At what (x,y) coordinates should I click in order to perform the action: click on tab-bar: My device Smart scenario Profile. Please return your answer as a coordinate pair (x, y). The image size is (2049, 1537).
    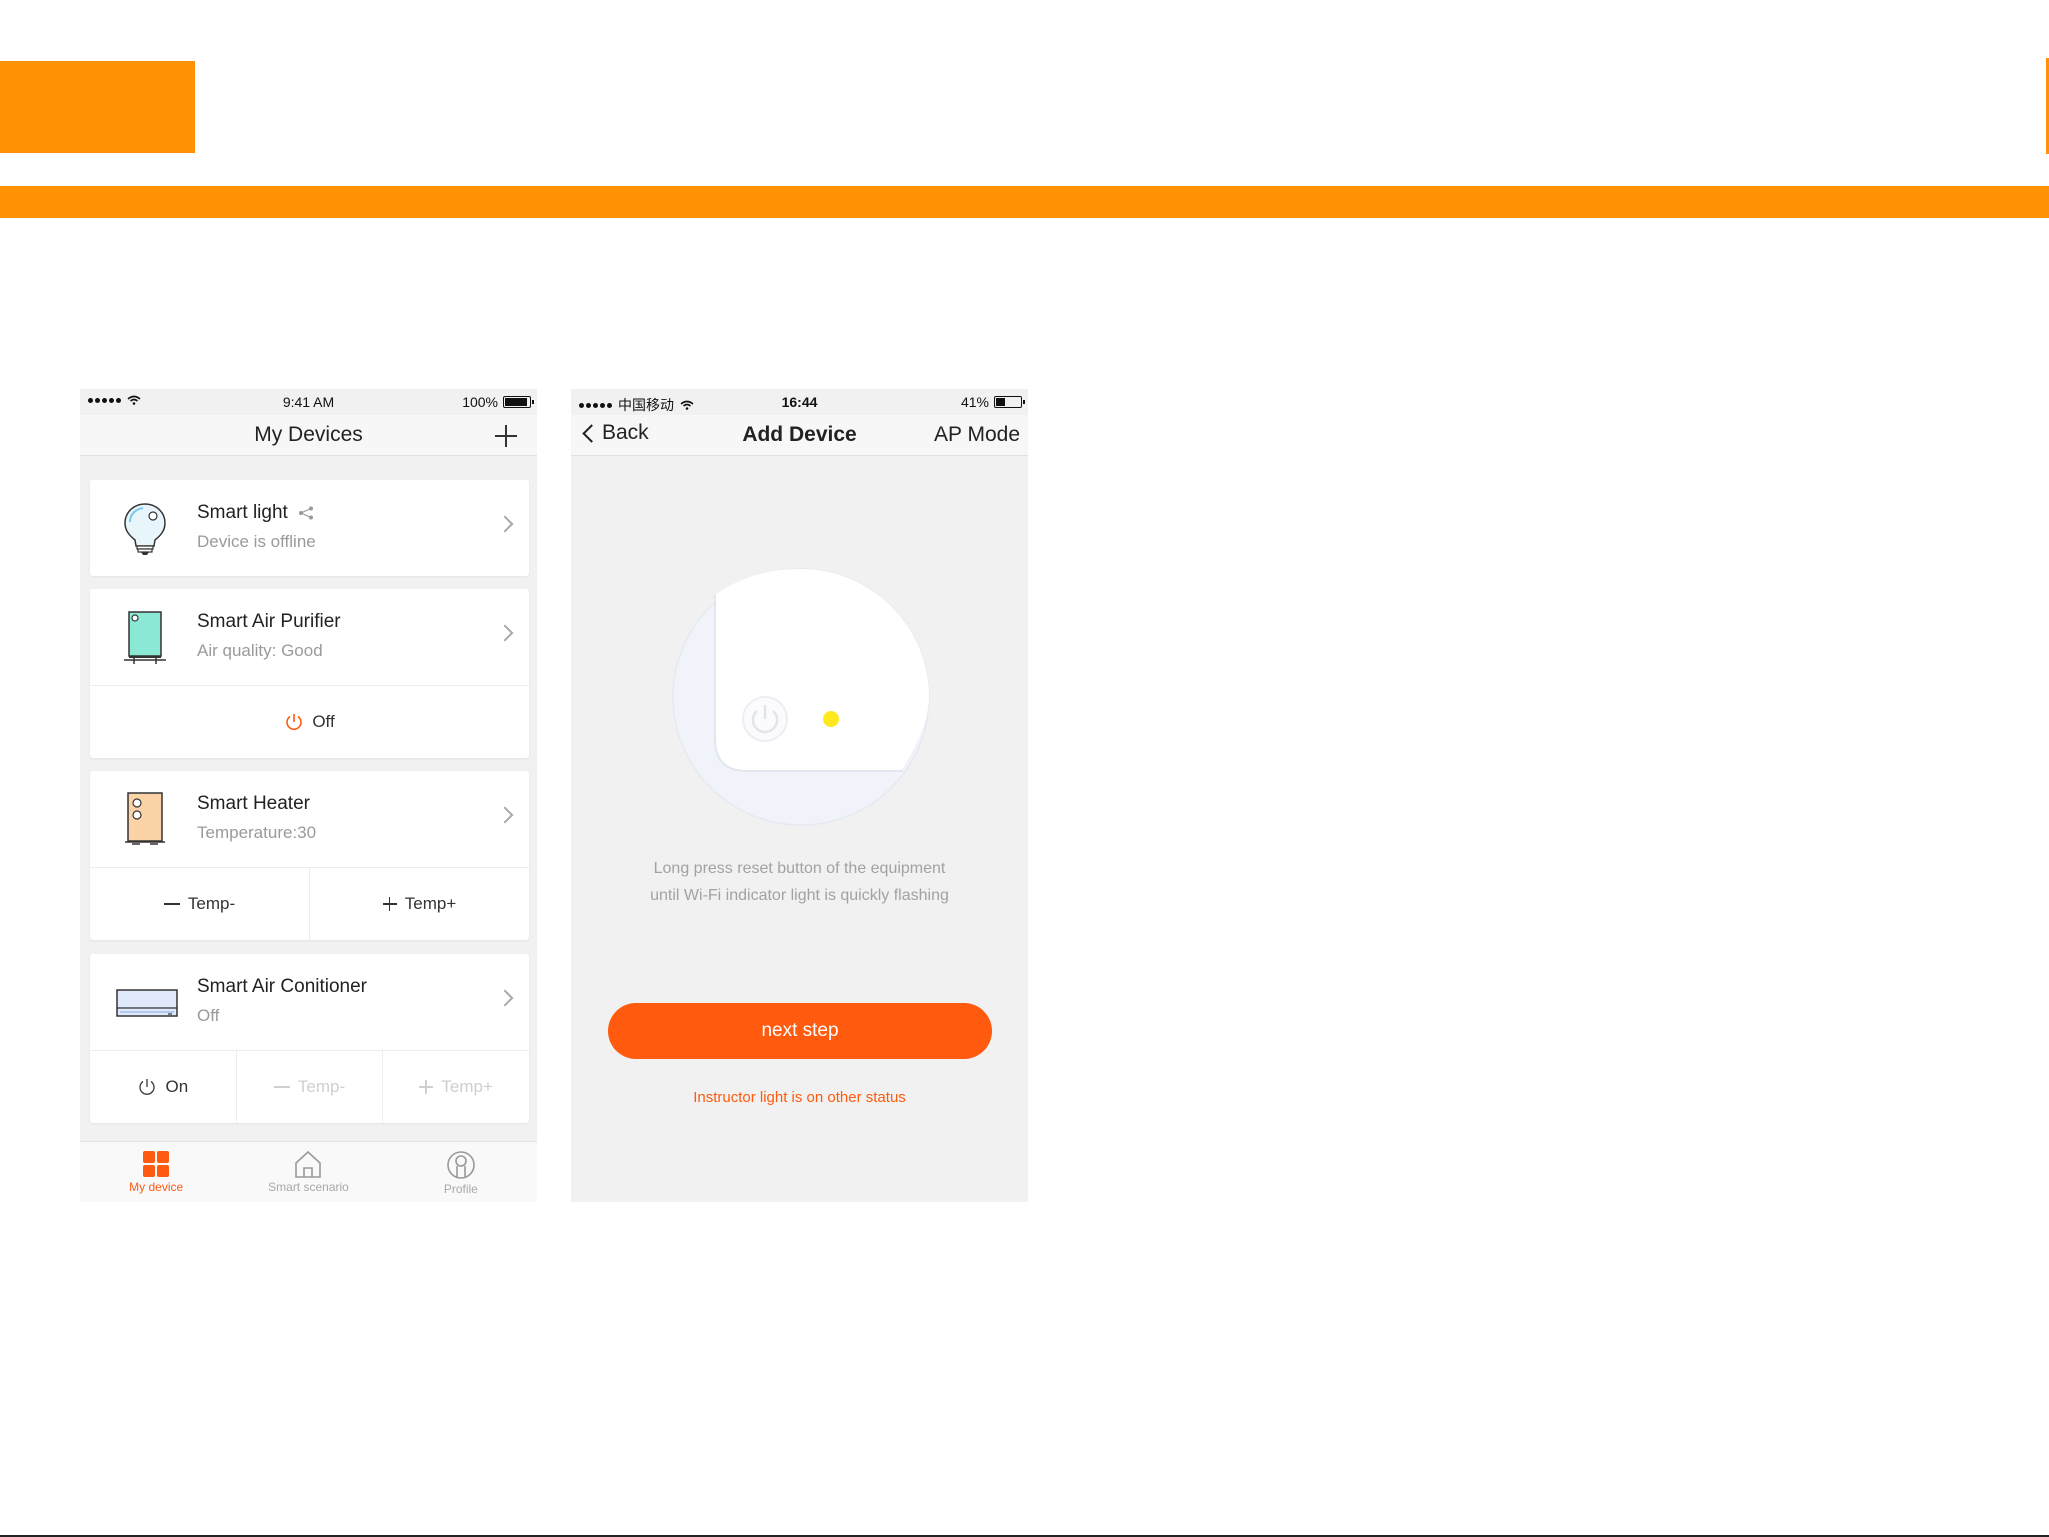
    Looking at the image, I should click on (308, 1171).